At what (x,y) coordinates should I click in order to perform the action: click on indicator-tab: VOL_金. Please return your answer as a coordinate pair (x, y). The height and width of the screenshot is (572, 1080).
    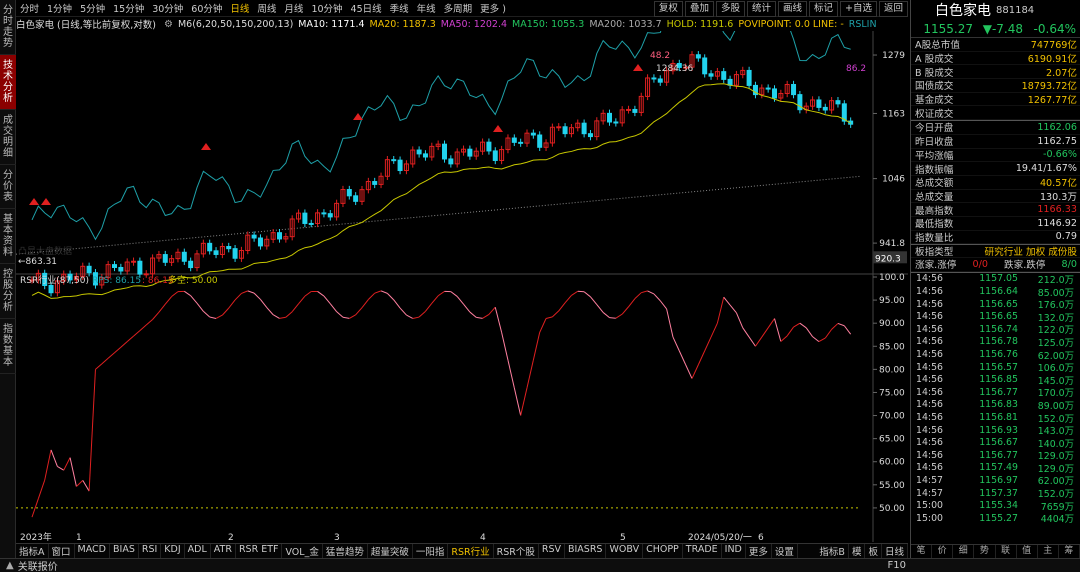
    Looking at the image, I should click on (302, 551).